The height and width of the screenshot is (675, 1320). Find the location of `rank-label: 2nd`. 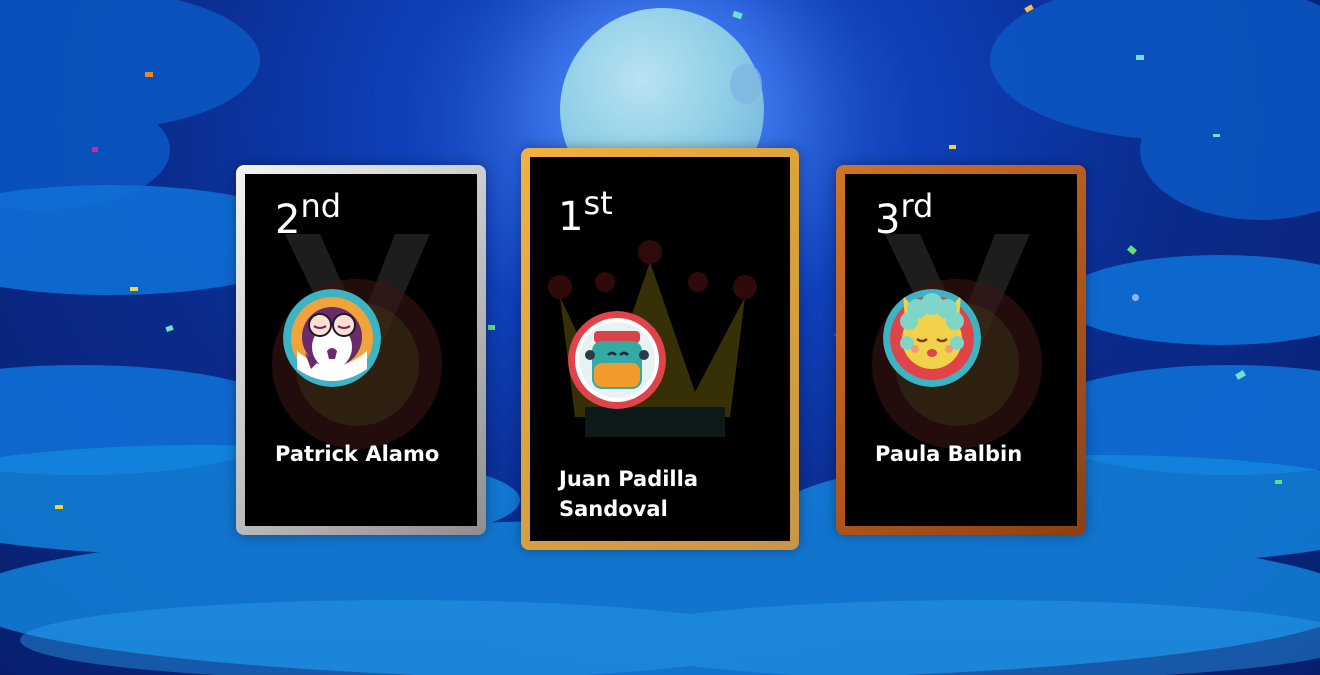

rank-label: 2nd is located at coordinates (308, 215).